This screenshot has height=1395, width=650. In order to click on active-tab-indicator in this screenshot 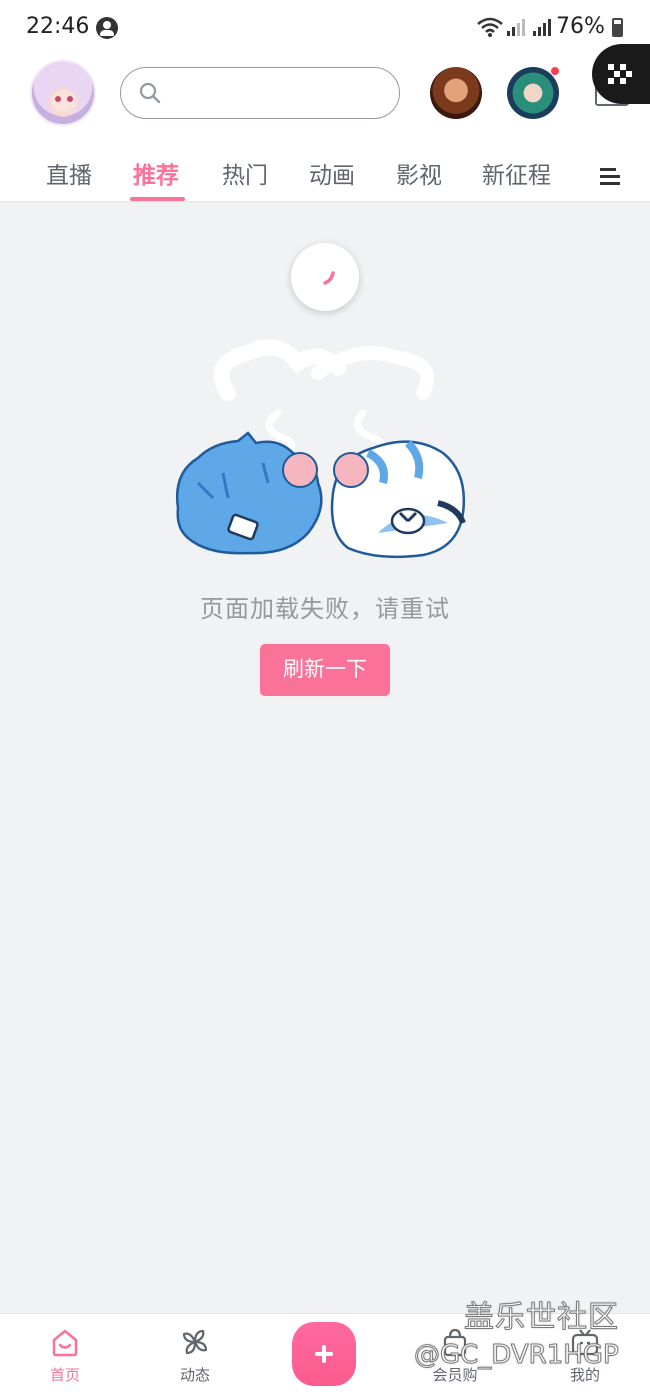, I will do `click(157, 199)`.